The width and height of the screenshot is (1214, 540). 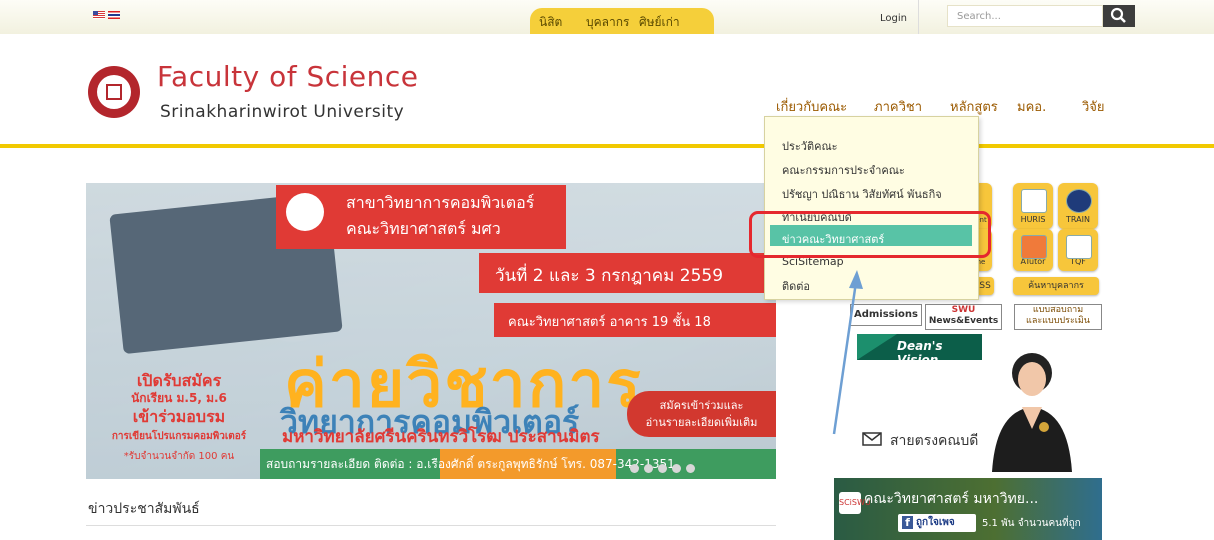 I want to click on banner-join: เข้าร่วมอบรม, so click(x=179, y=416).